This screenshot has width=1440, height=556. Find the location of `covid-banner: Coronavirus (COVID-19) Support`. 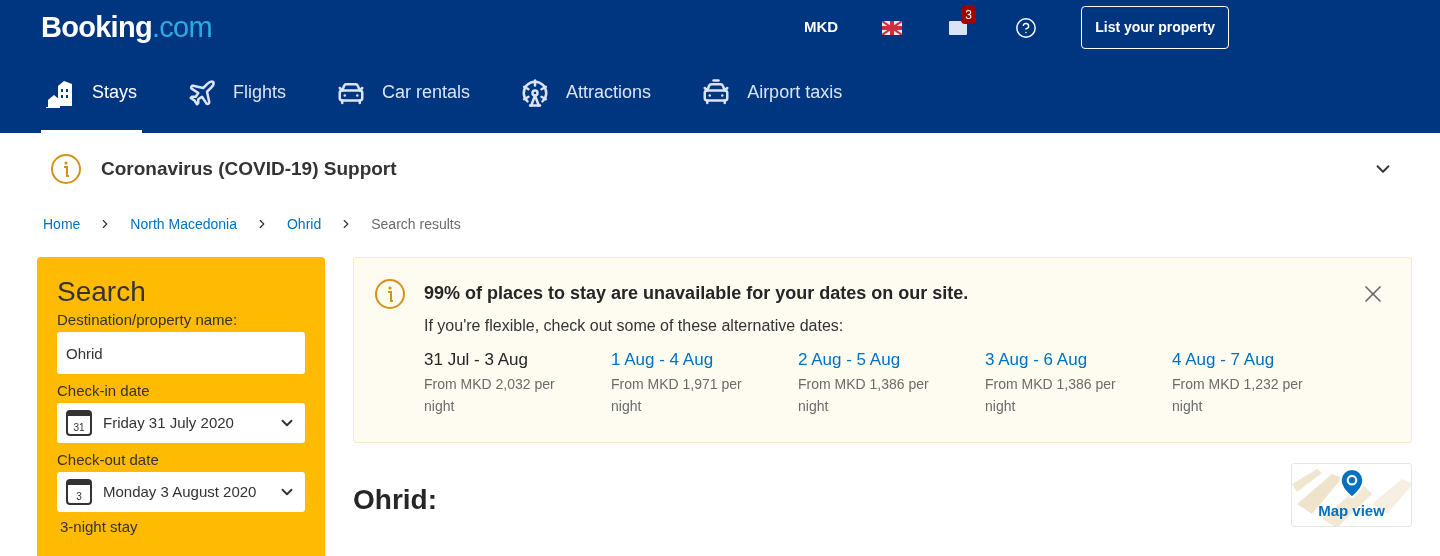

covid-banner: Coronavirus (COVID-19) Support is located at coordinates (720, 169).